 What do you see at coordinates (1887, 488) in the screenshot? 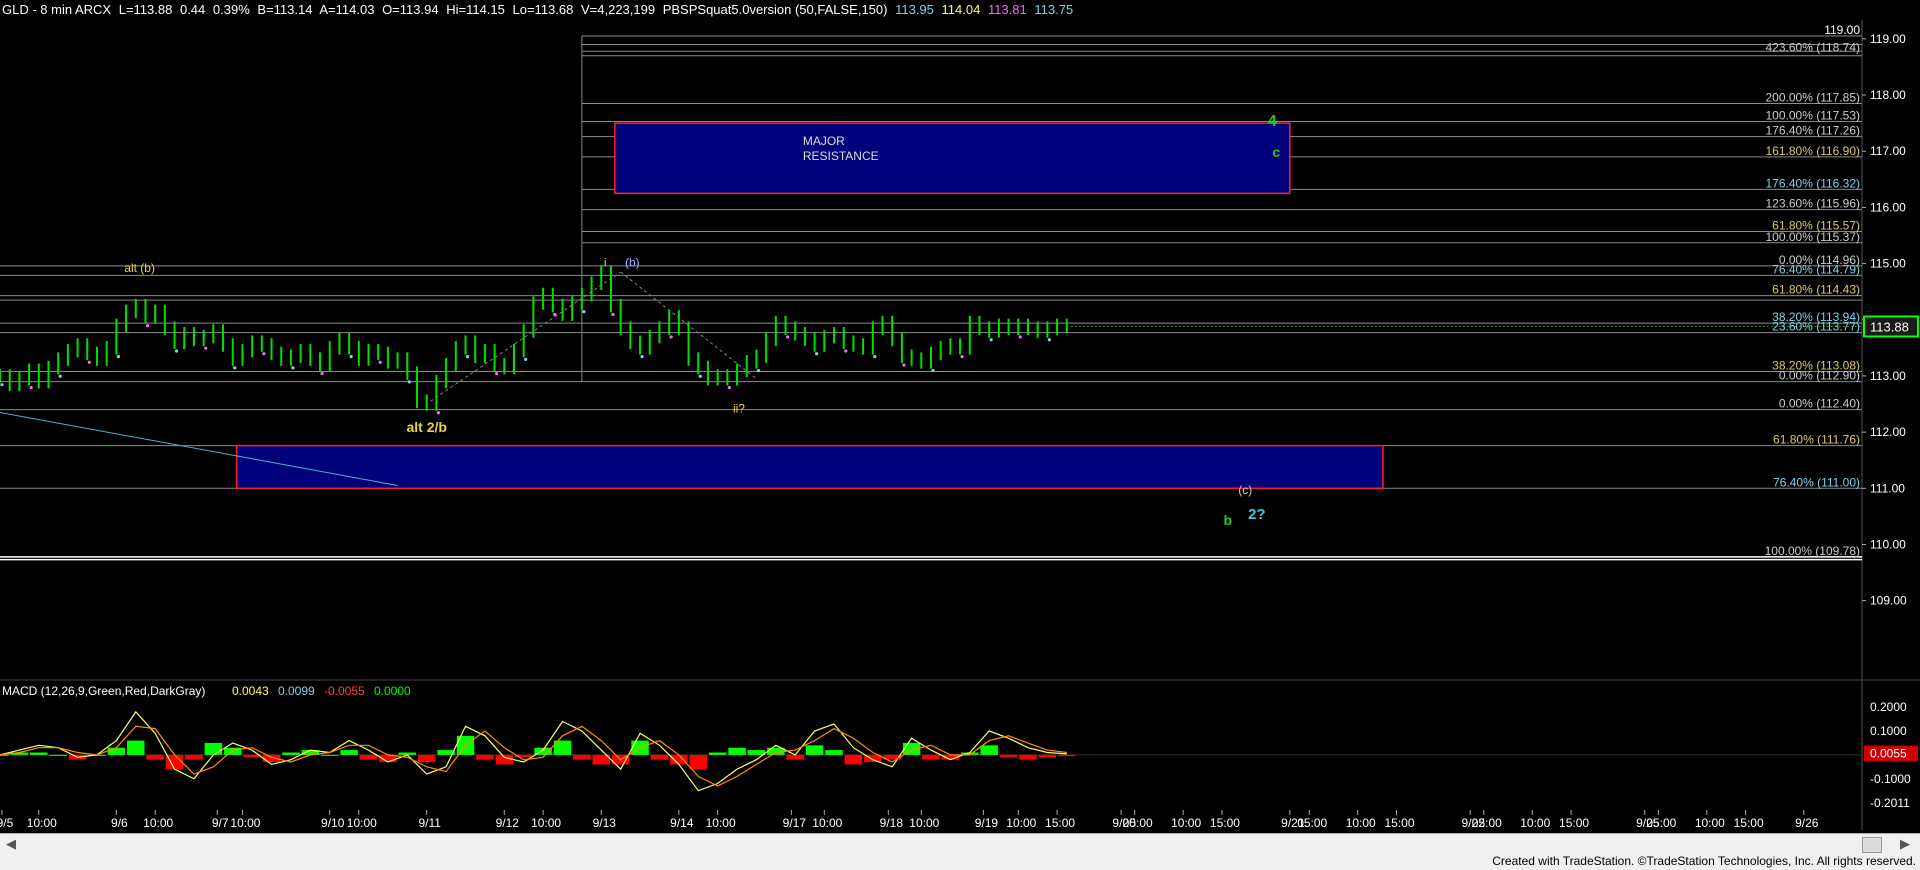
I see `price-tick-label: 111.00` at bounding box center [1887, 488].